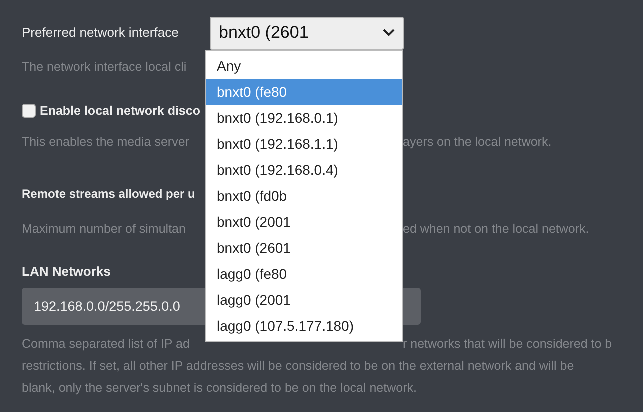  What do you see at coordinates (104, 67) in the screenshot?
I see `description-text: The network interface local cli` at bounding box center [104, 67].